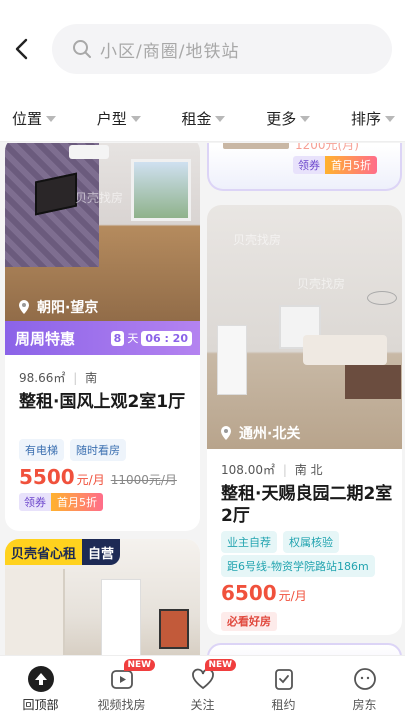  What do you see at coordinates (307, 505) in the screenshot?
I see `listing-title: 整租·天赐良园二期2室2厅` at bounding box center [307, 505].